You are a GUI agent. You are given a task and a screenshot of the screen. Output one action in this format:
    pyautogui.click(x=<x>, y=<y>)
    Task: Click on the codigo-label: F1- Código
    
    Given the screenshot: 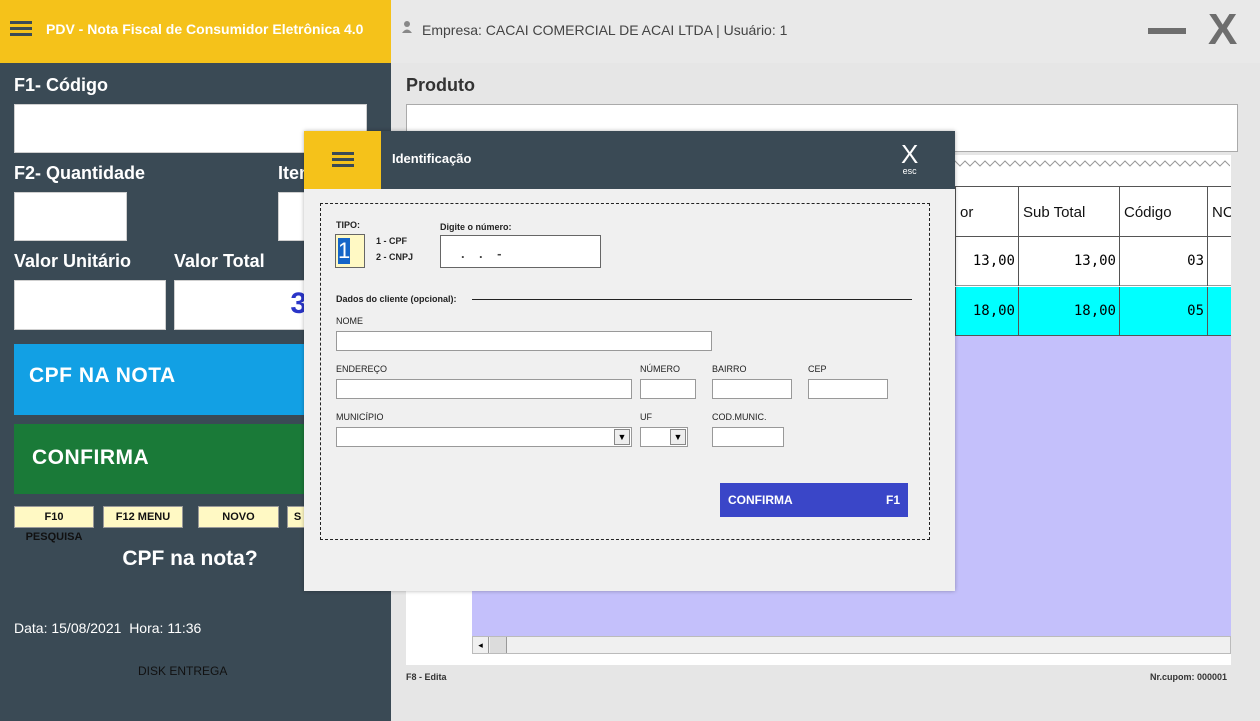 What is the action you would take?
    pyautogui.click(x=61, y=85)
    